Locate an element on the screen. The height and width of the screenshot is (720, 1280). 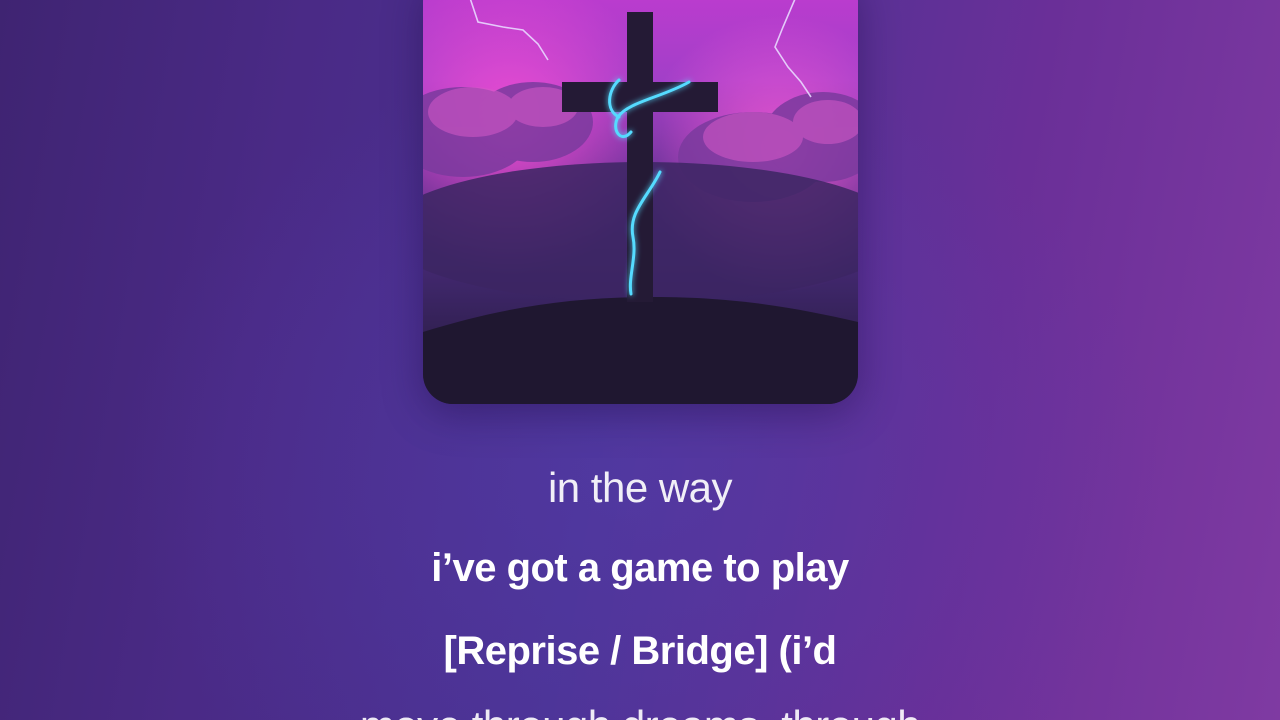
lyric-line-current: i’ve got a game to play is located at coordinates (640, 568).